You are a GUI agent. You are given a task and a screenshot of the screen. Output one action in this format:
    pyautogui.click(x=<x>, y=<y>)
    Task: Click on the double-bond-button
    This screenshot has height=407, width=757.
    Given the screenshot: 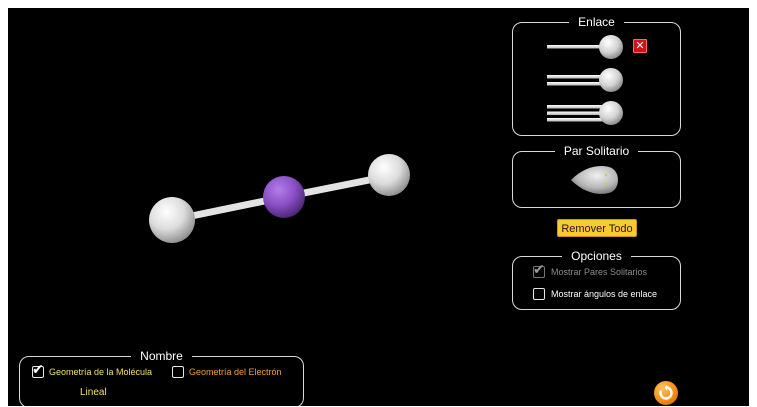 What is the action you would take?
    pyautogui.click(x=587, y=80)
    